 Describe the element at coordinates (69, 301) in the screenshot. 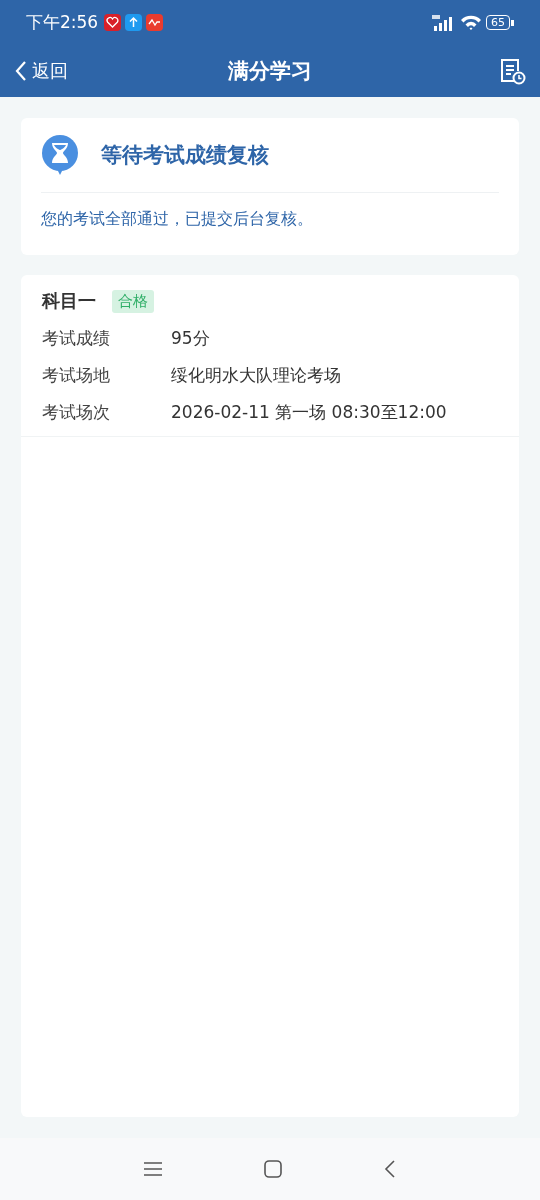

I see `subject-name: 科目一` at that location.